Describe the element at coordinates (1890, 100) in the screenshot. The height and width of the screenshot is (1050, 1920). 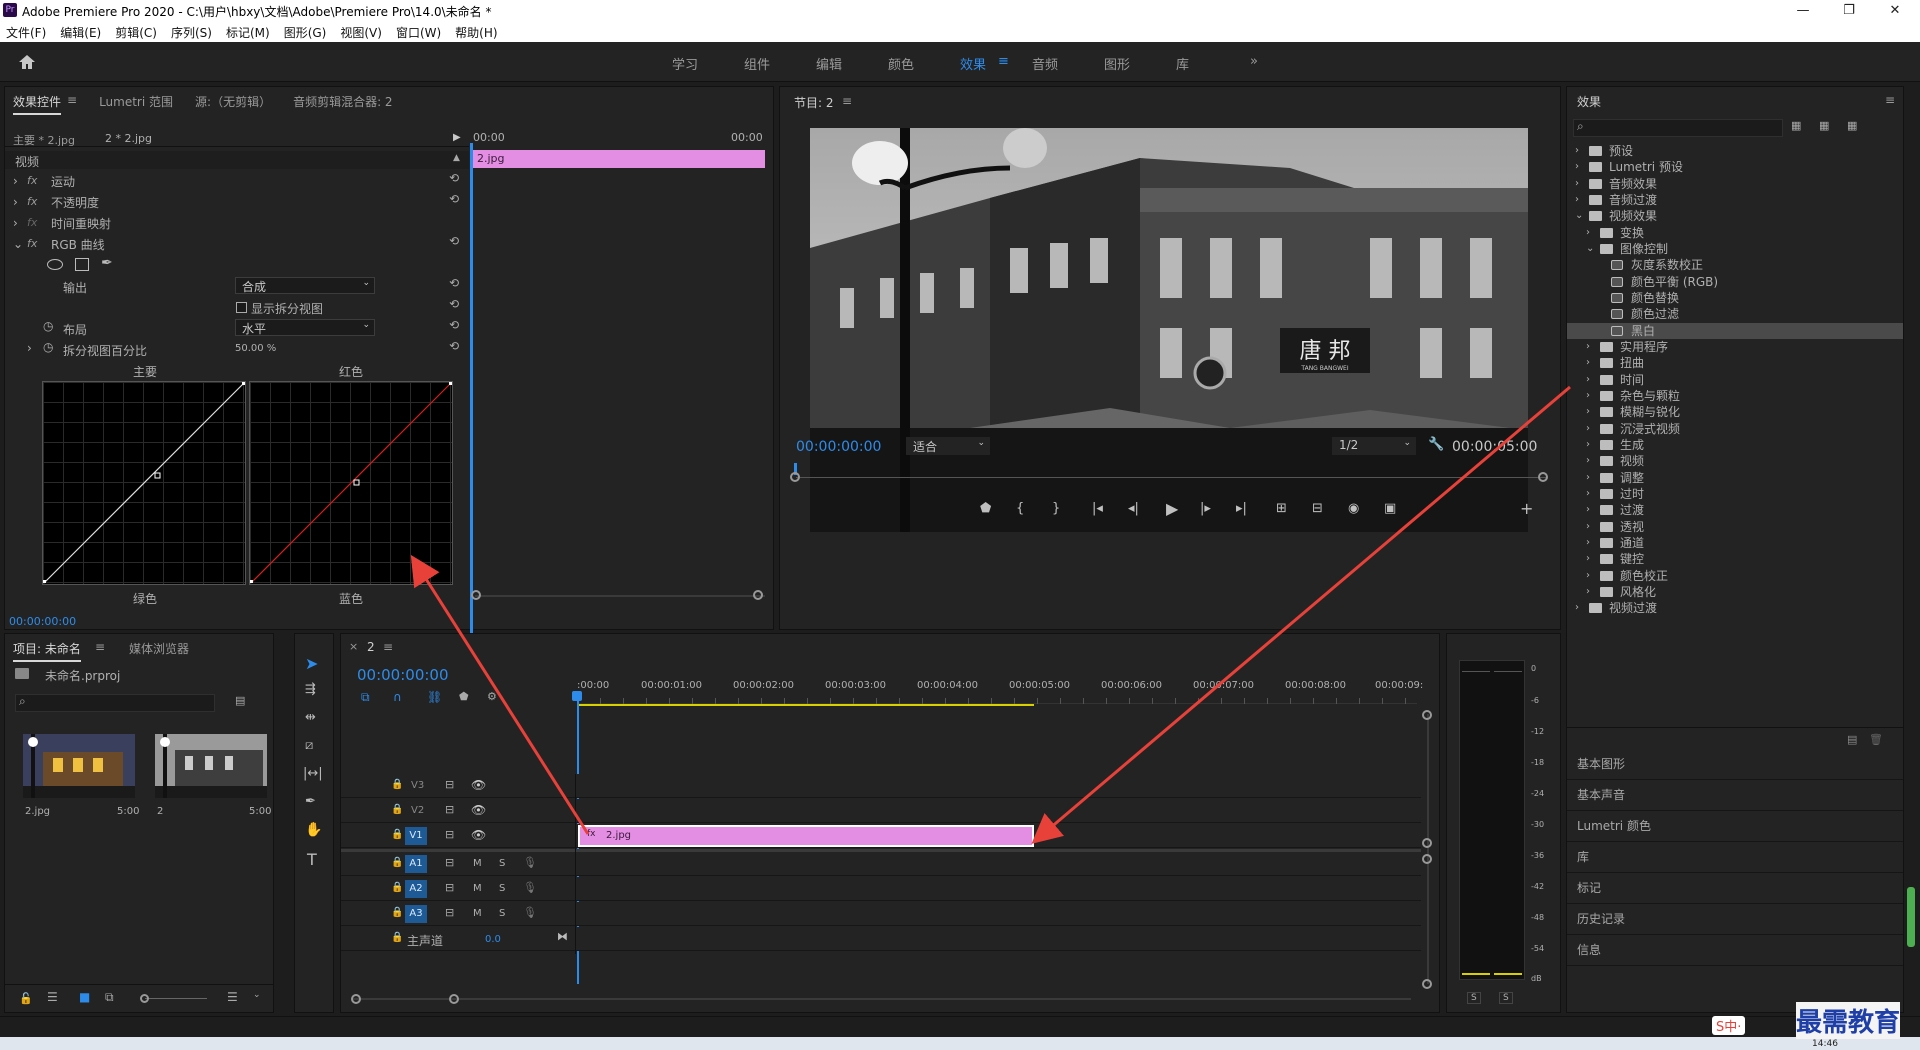
I see `effects-menu-icon: ≡` at that location.